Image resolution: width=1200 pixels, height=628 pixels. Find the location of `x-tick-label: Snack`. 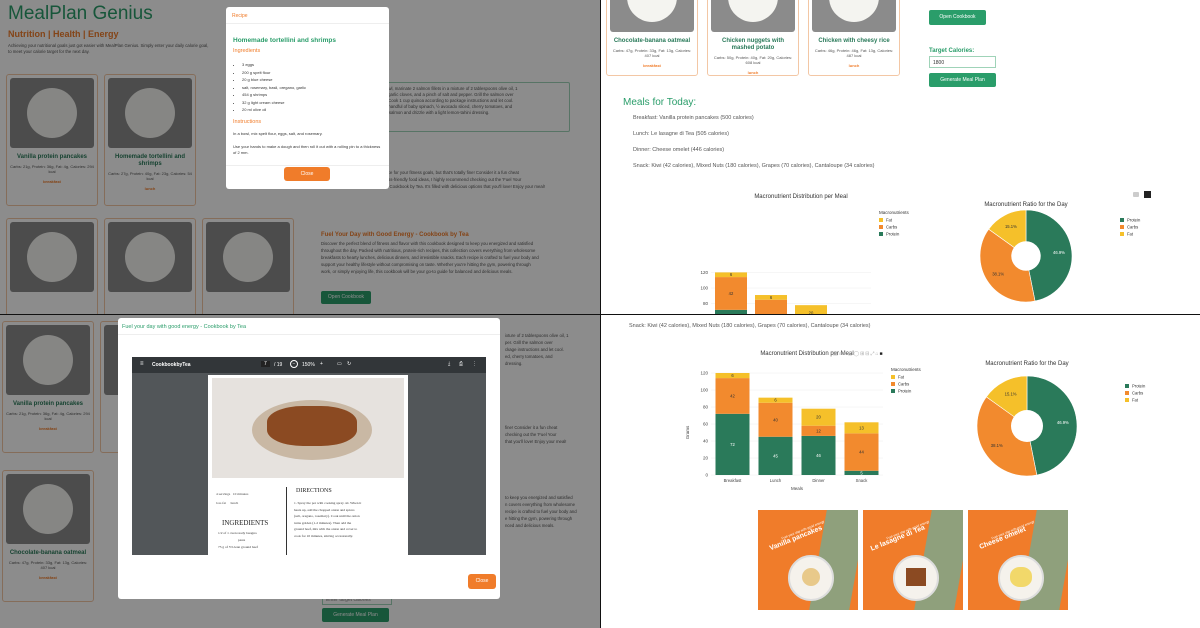

x-tick-label: Snack is located at coordinates (862, 480).